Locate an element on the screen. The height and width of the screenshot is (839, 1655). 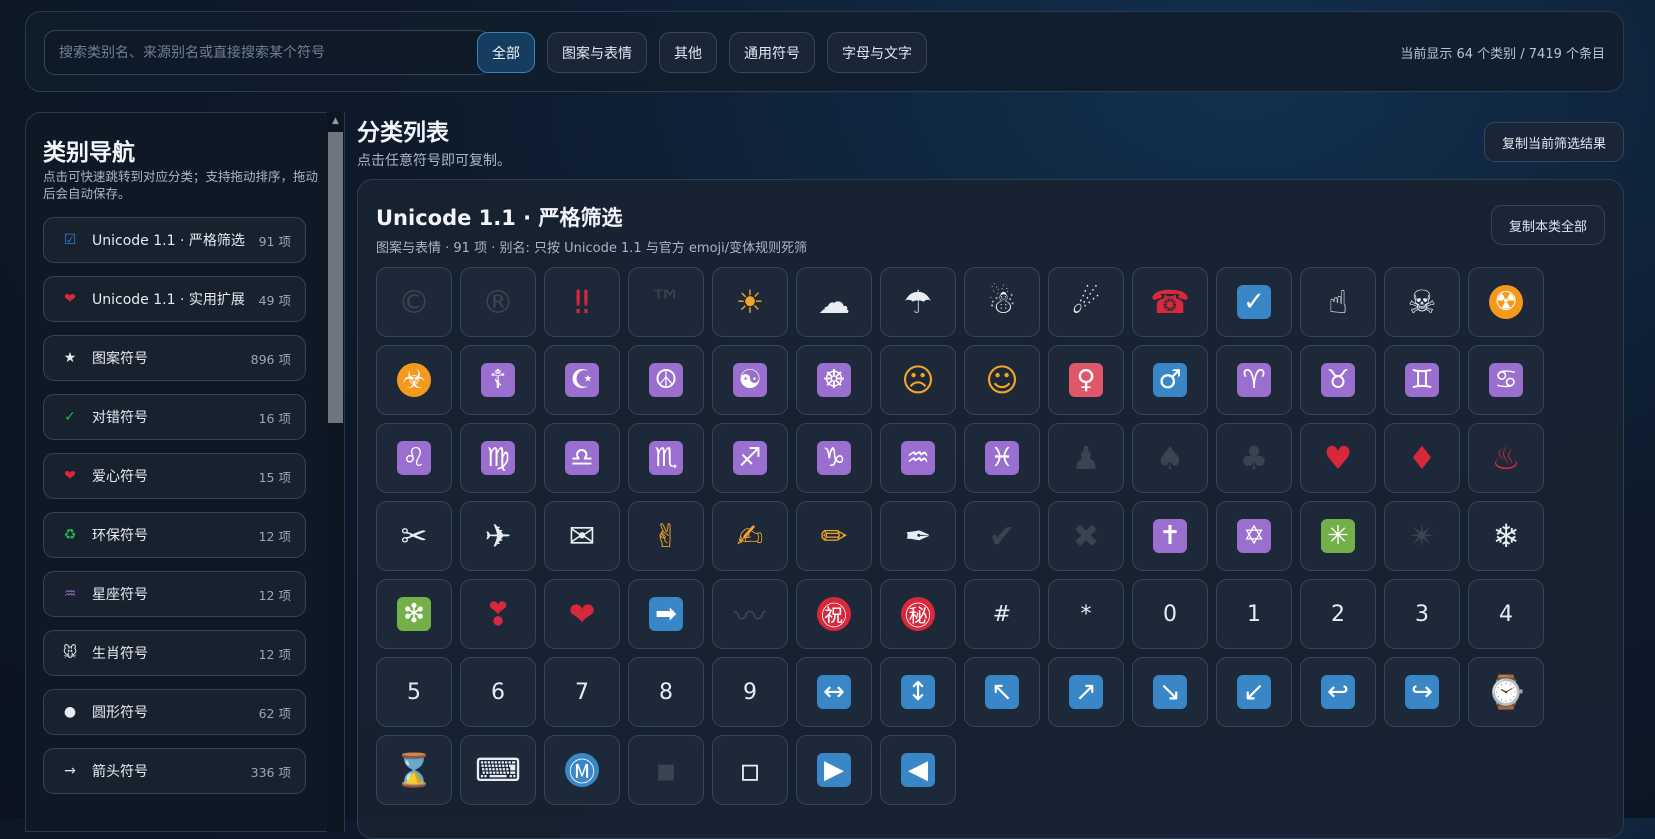
symbol-cell: ♉ is located at coordinates (1338, 380).